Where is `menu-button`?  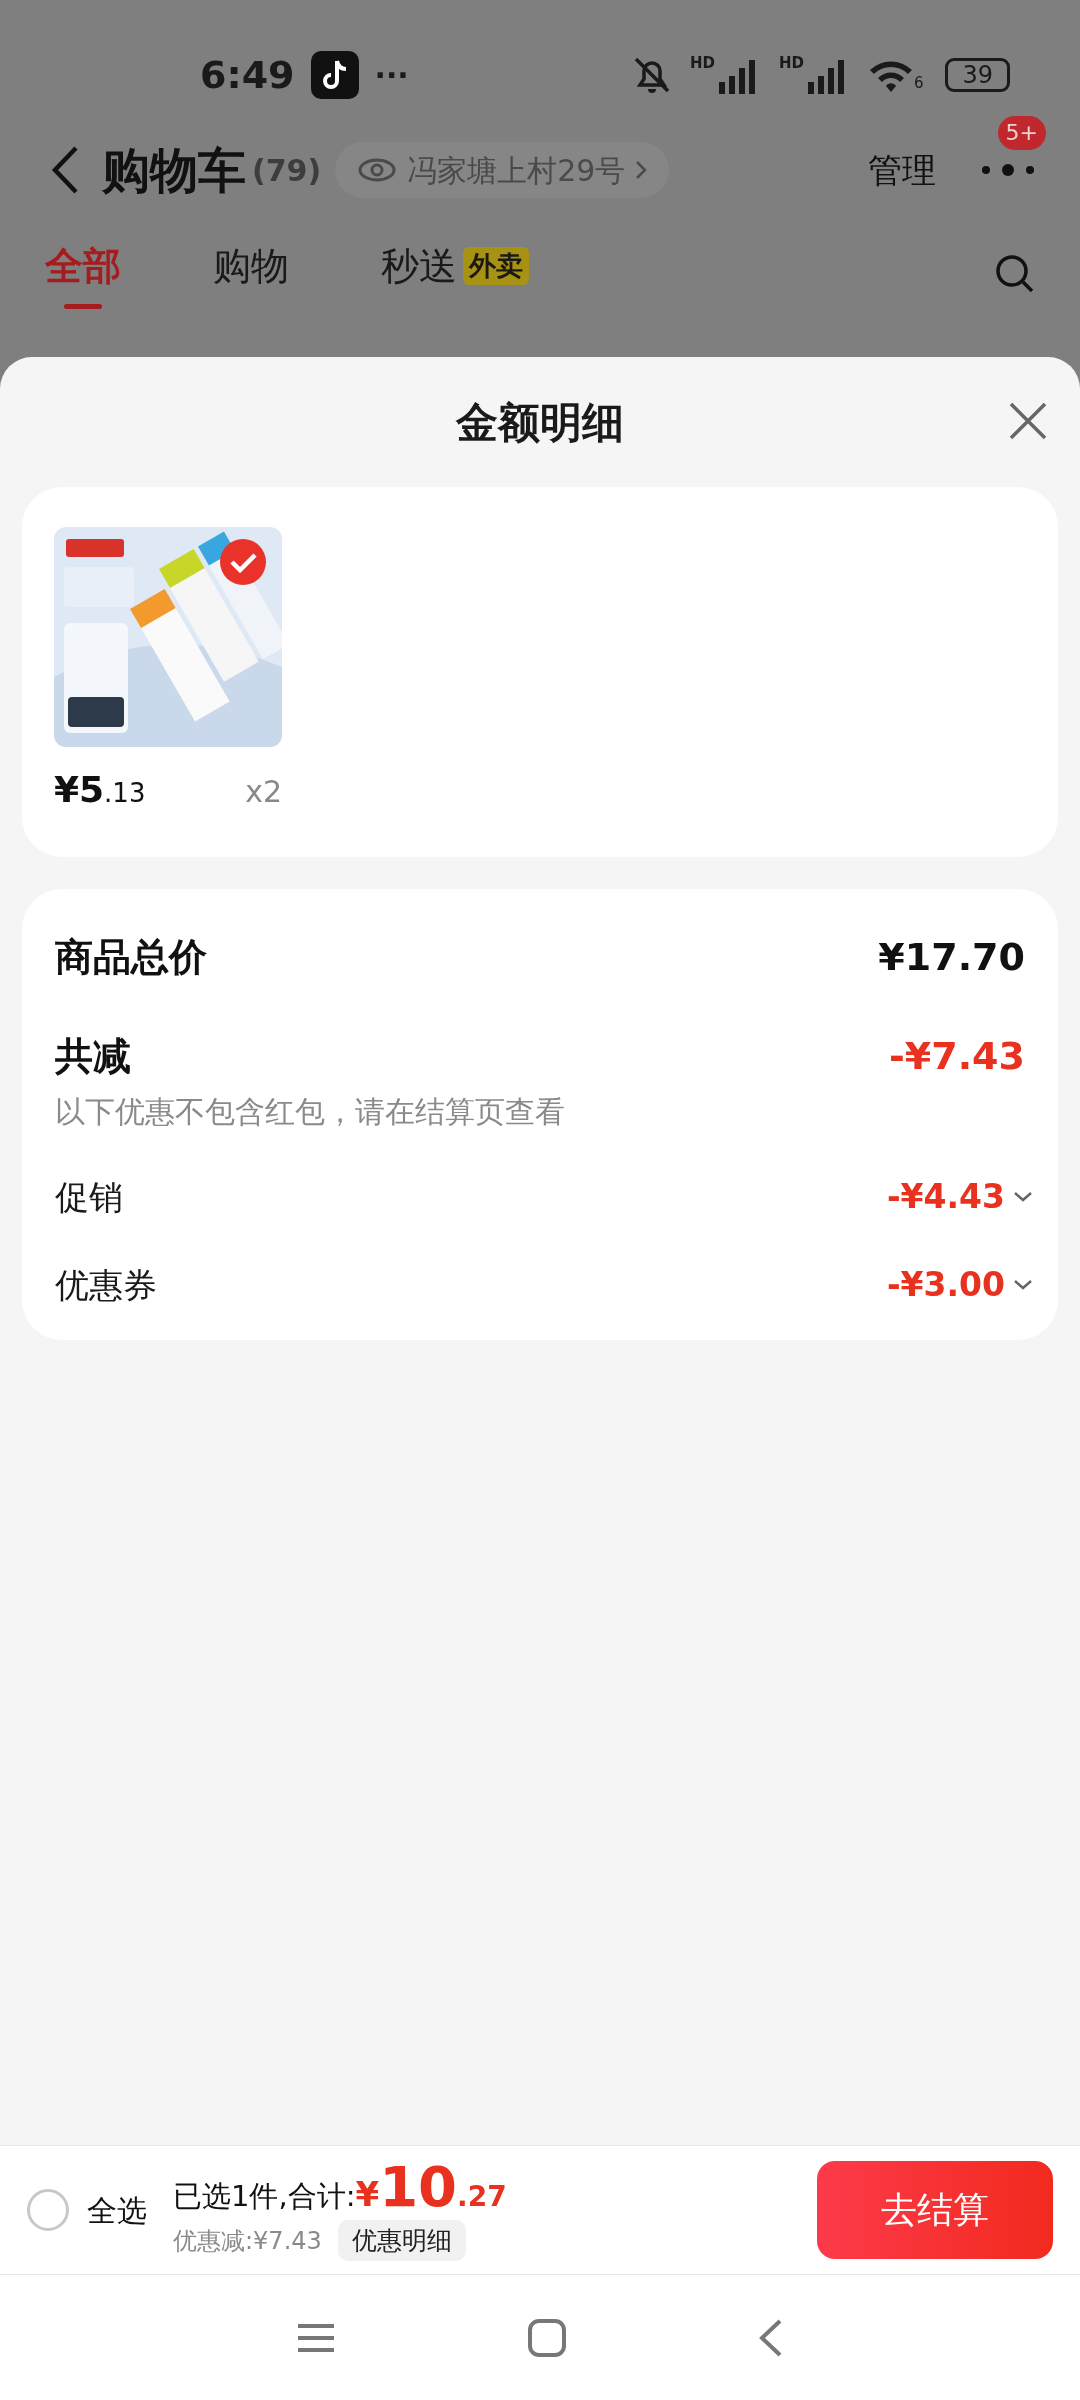 menu-button is located at coordinates (315, 2337).